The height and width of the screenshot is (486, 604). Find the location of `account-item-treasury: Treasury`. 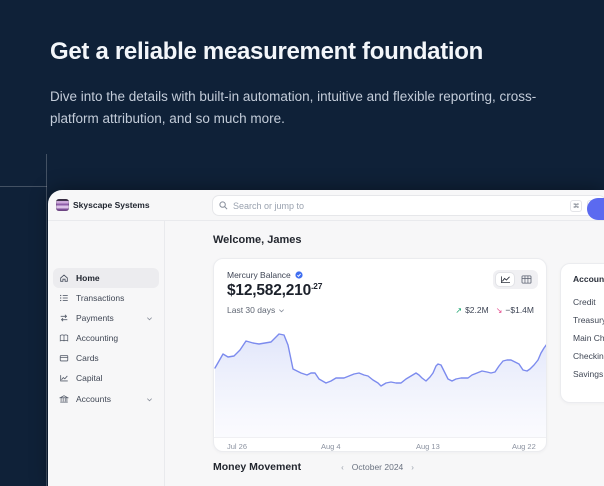

account-item-treasury: Treasury is located at coordinates (588, 320).